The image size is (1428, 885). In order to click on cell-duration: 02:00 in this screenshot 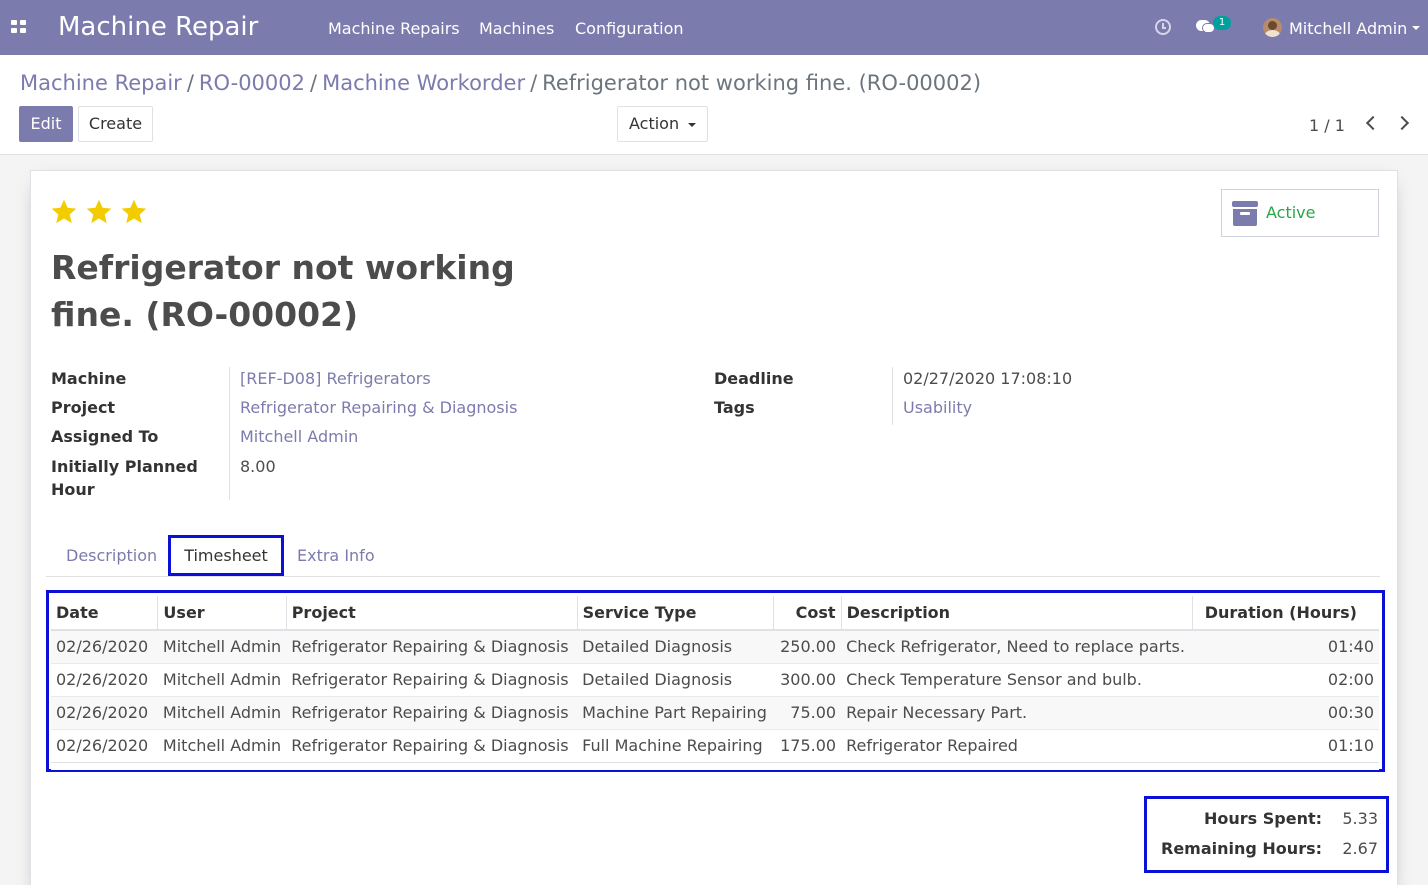, I will do `click(1285, 679)`.